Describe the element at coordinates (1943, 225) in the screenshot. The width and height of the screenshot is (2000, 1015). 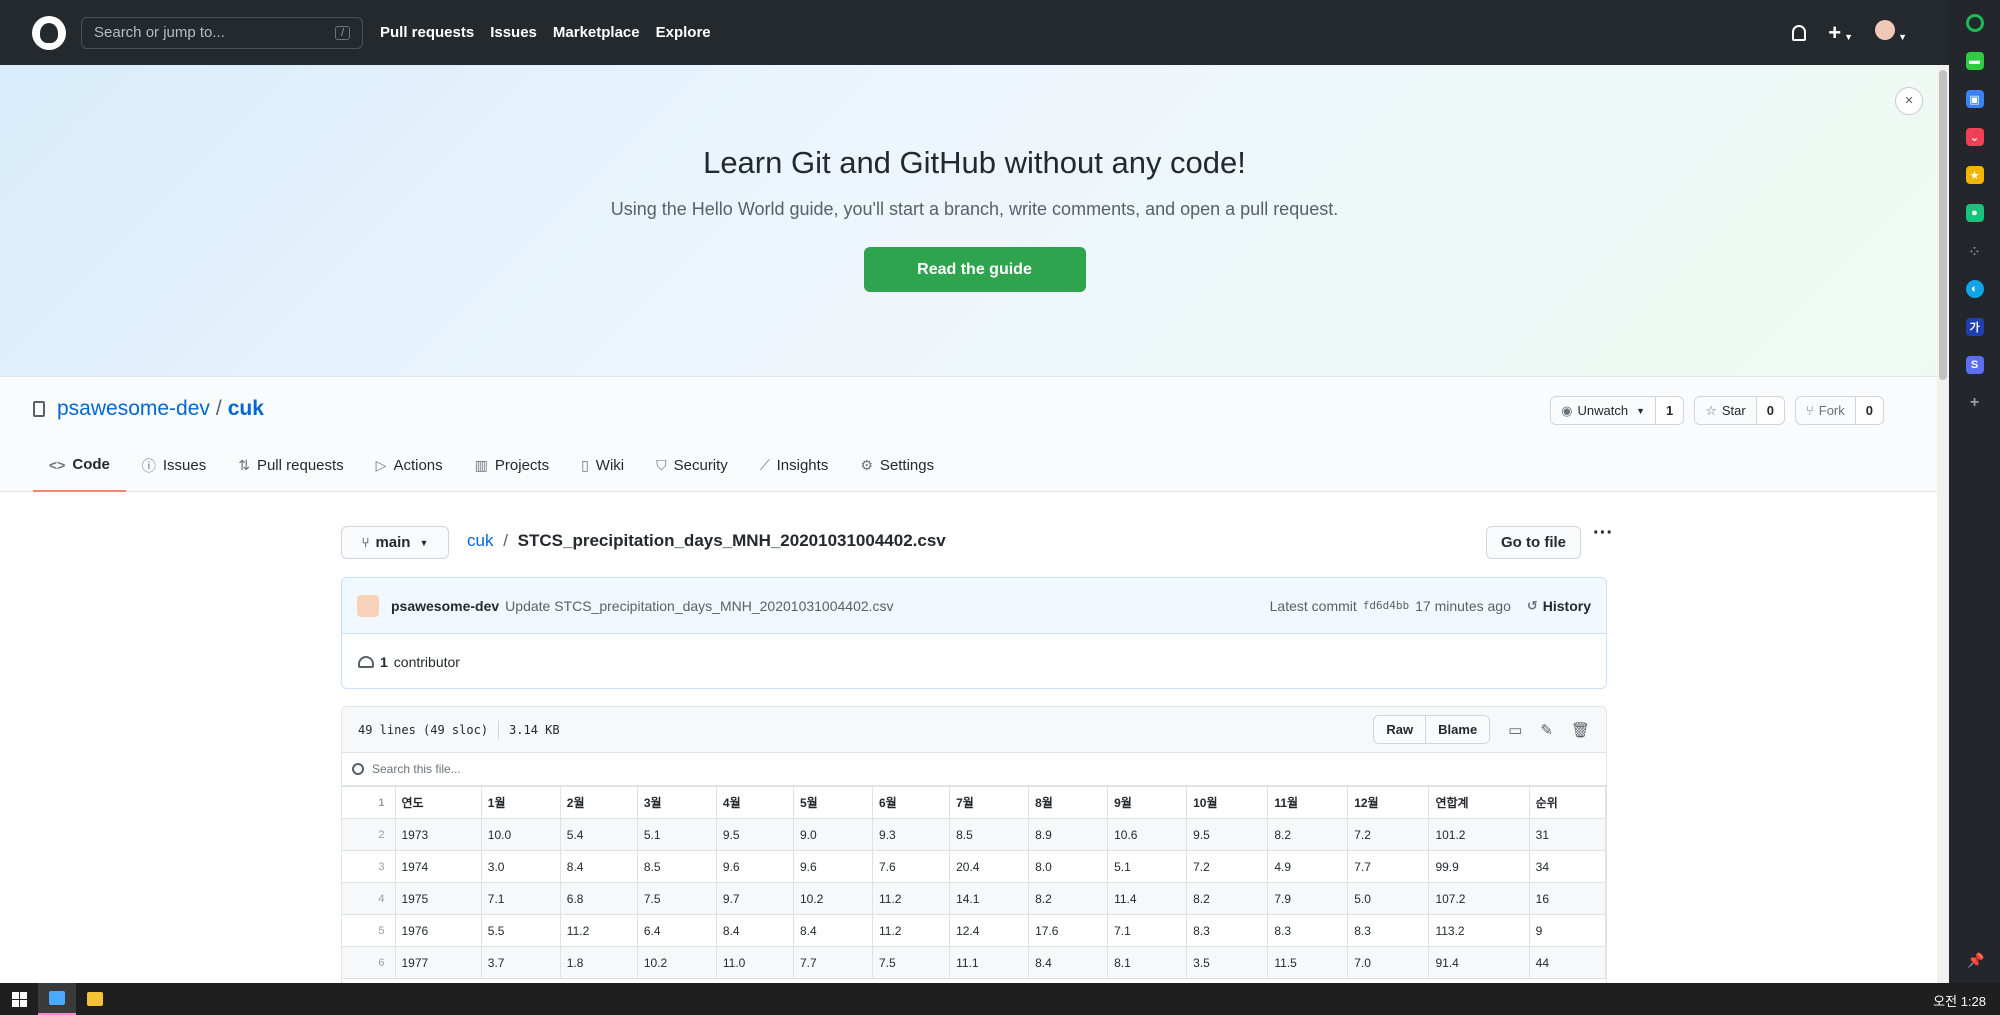
I see `scrollbar-thumb` at that location.